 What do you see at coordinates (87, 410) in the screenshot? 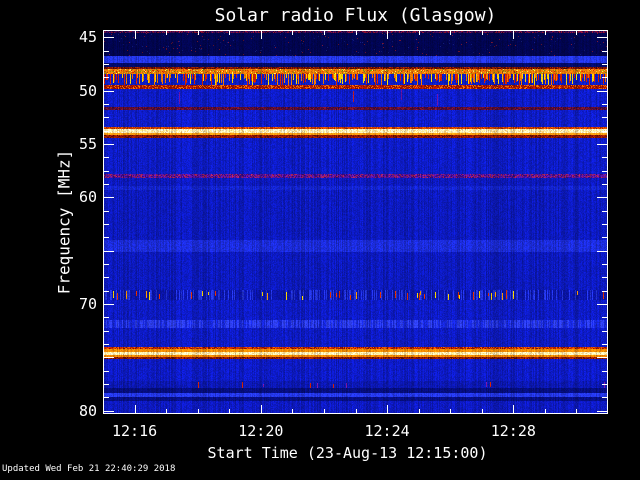
I see `y-tick-label: 80` at bounding box center [87, 410].